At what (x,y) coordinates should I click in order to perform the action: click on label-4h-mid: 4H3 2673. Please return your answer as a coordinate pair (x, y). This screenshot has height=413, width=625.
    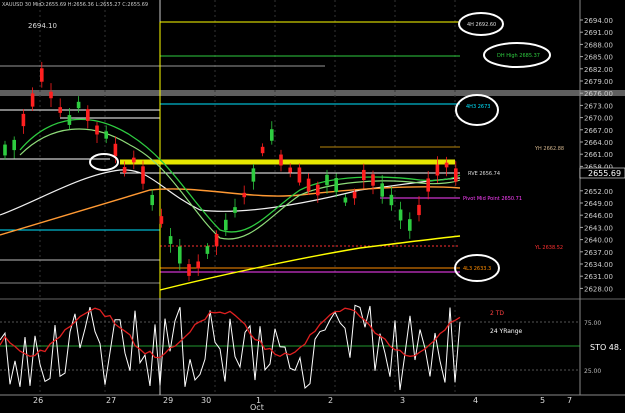
    Looking at the image, I should click on (478, 107).